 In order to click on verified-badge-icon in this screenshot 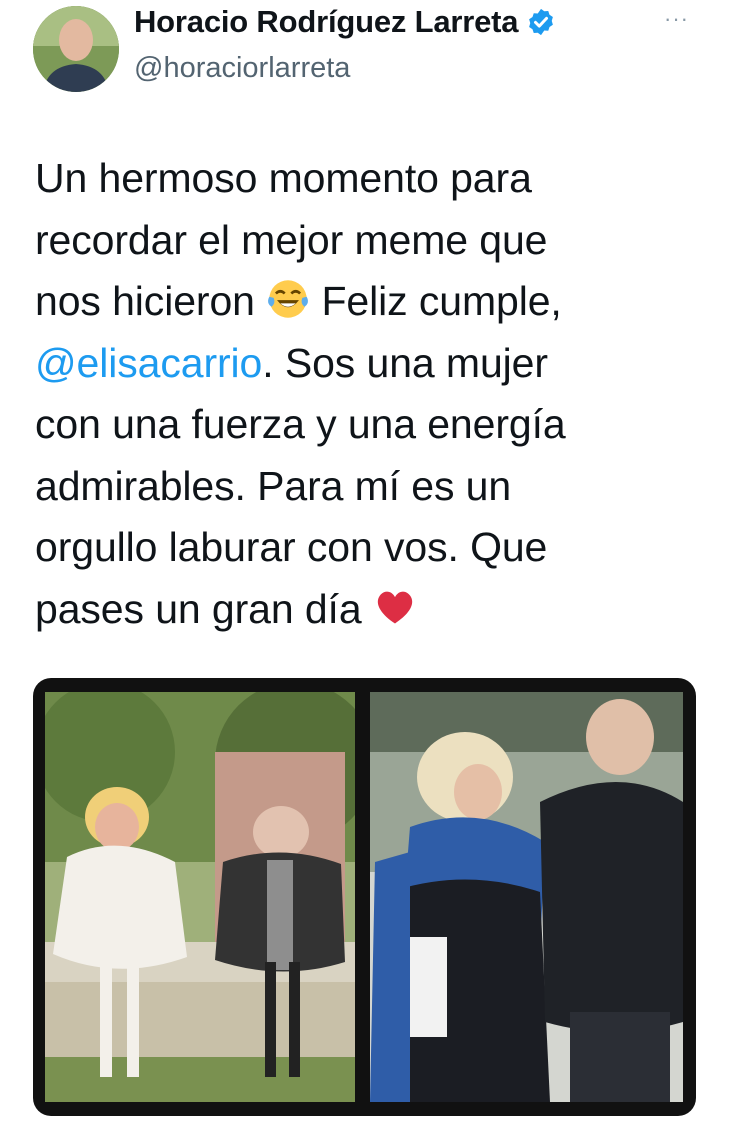, I will do `click(541, 22)`.